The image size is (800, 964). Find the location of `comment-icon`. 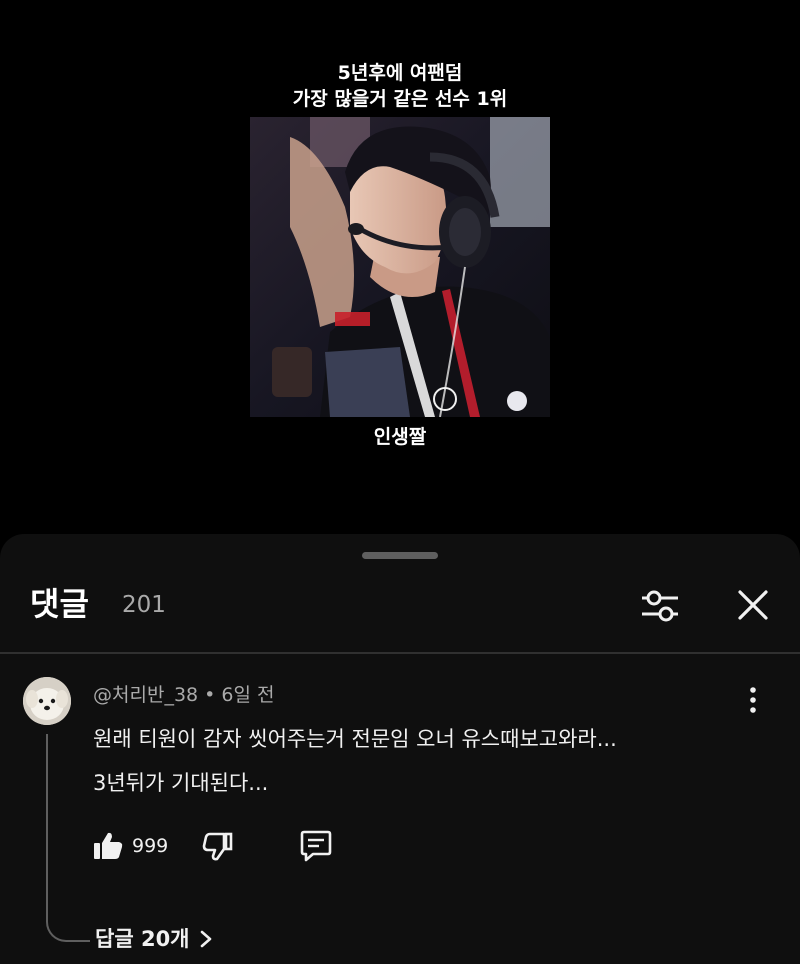

comment-icon is located at coordinates (316, 846).